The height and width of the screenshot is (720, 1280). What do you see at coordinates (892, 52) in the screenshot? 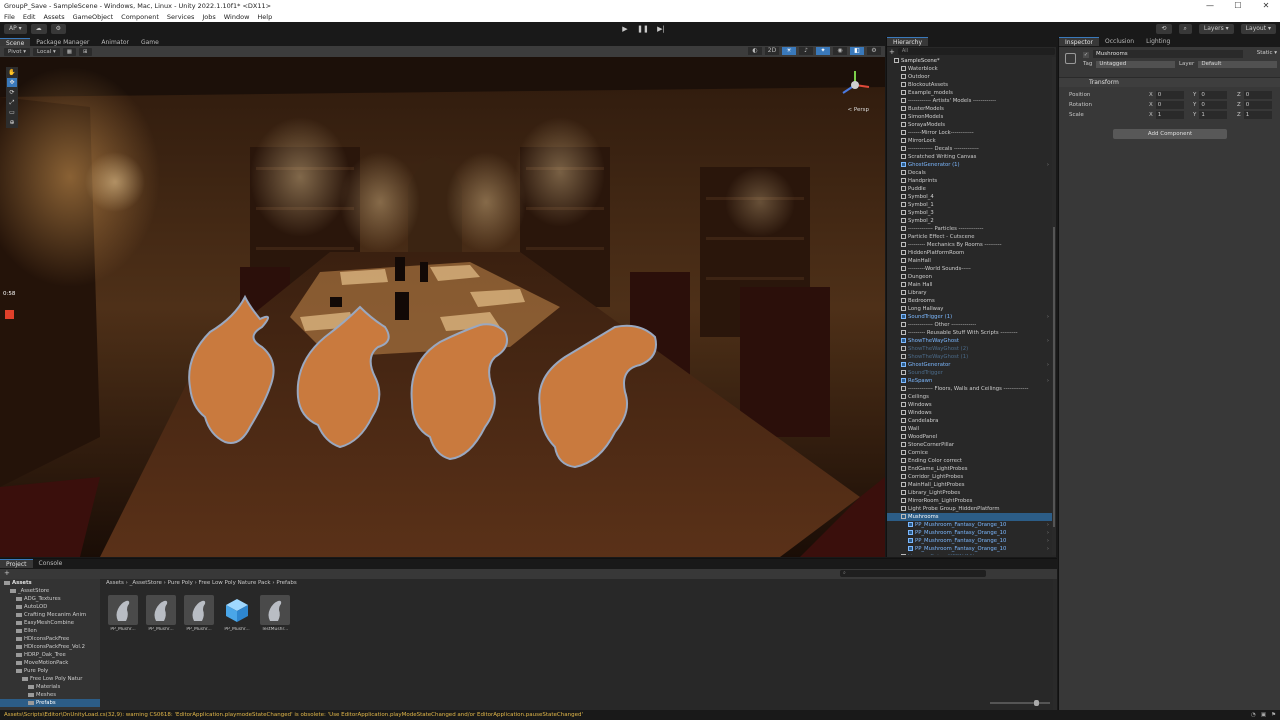
I see `add-object-icon: +` at bounding box center [892, 52].